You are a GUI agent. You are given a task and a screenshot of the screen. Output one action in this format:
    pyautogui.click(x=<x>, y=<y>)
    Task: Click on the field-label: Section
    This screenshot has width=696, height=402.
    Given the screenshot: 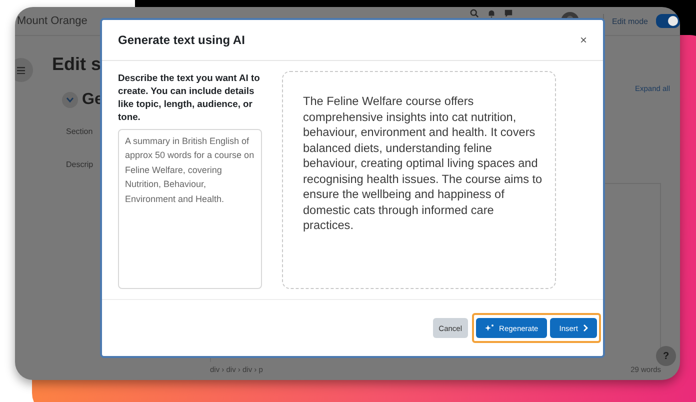 What is the action you would take?
    pyautogui.click(x=79, y=131)
    